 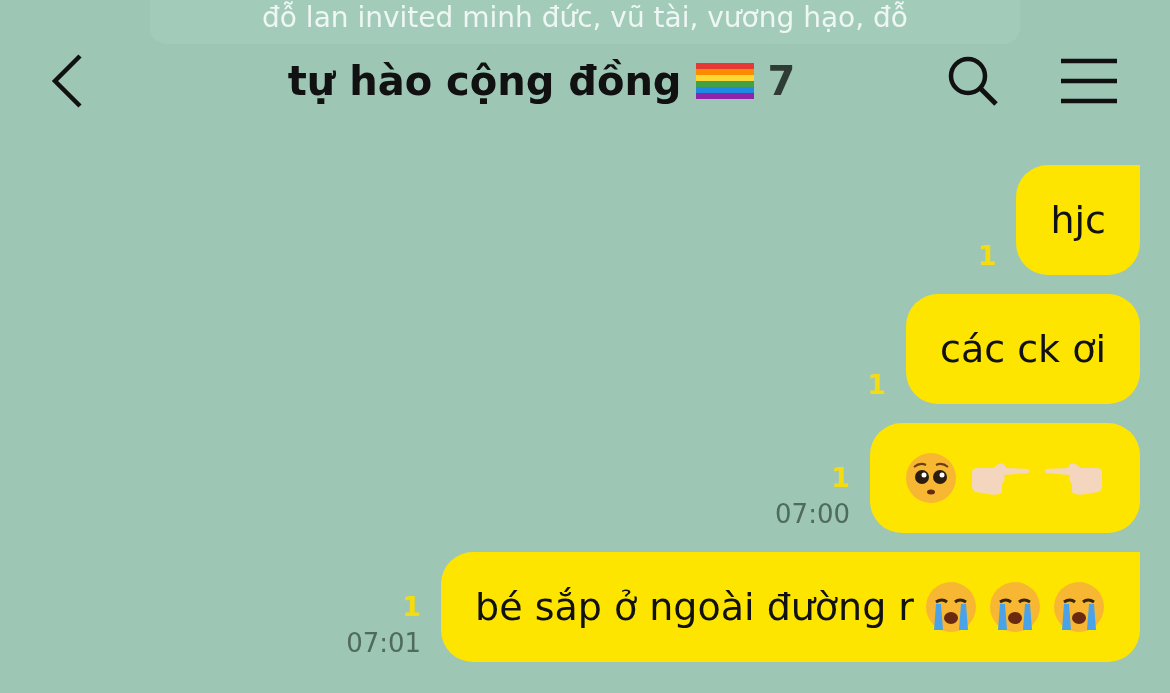 I want to click on menu-icon, so click(x=1089, y=81).